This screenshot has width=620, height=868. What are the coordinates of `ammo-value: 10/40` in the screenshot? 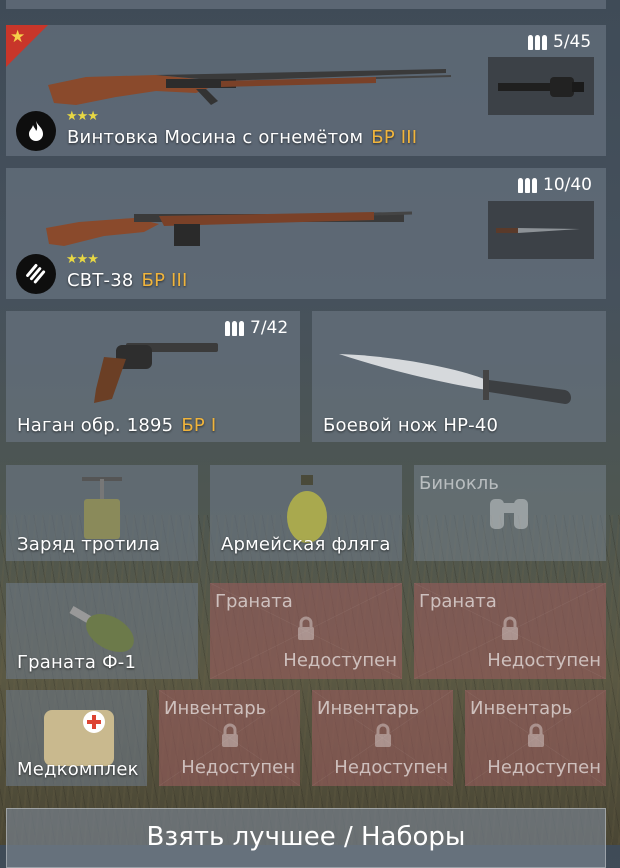 It's located at (567, 185).